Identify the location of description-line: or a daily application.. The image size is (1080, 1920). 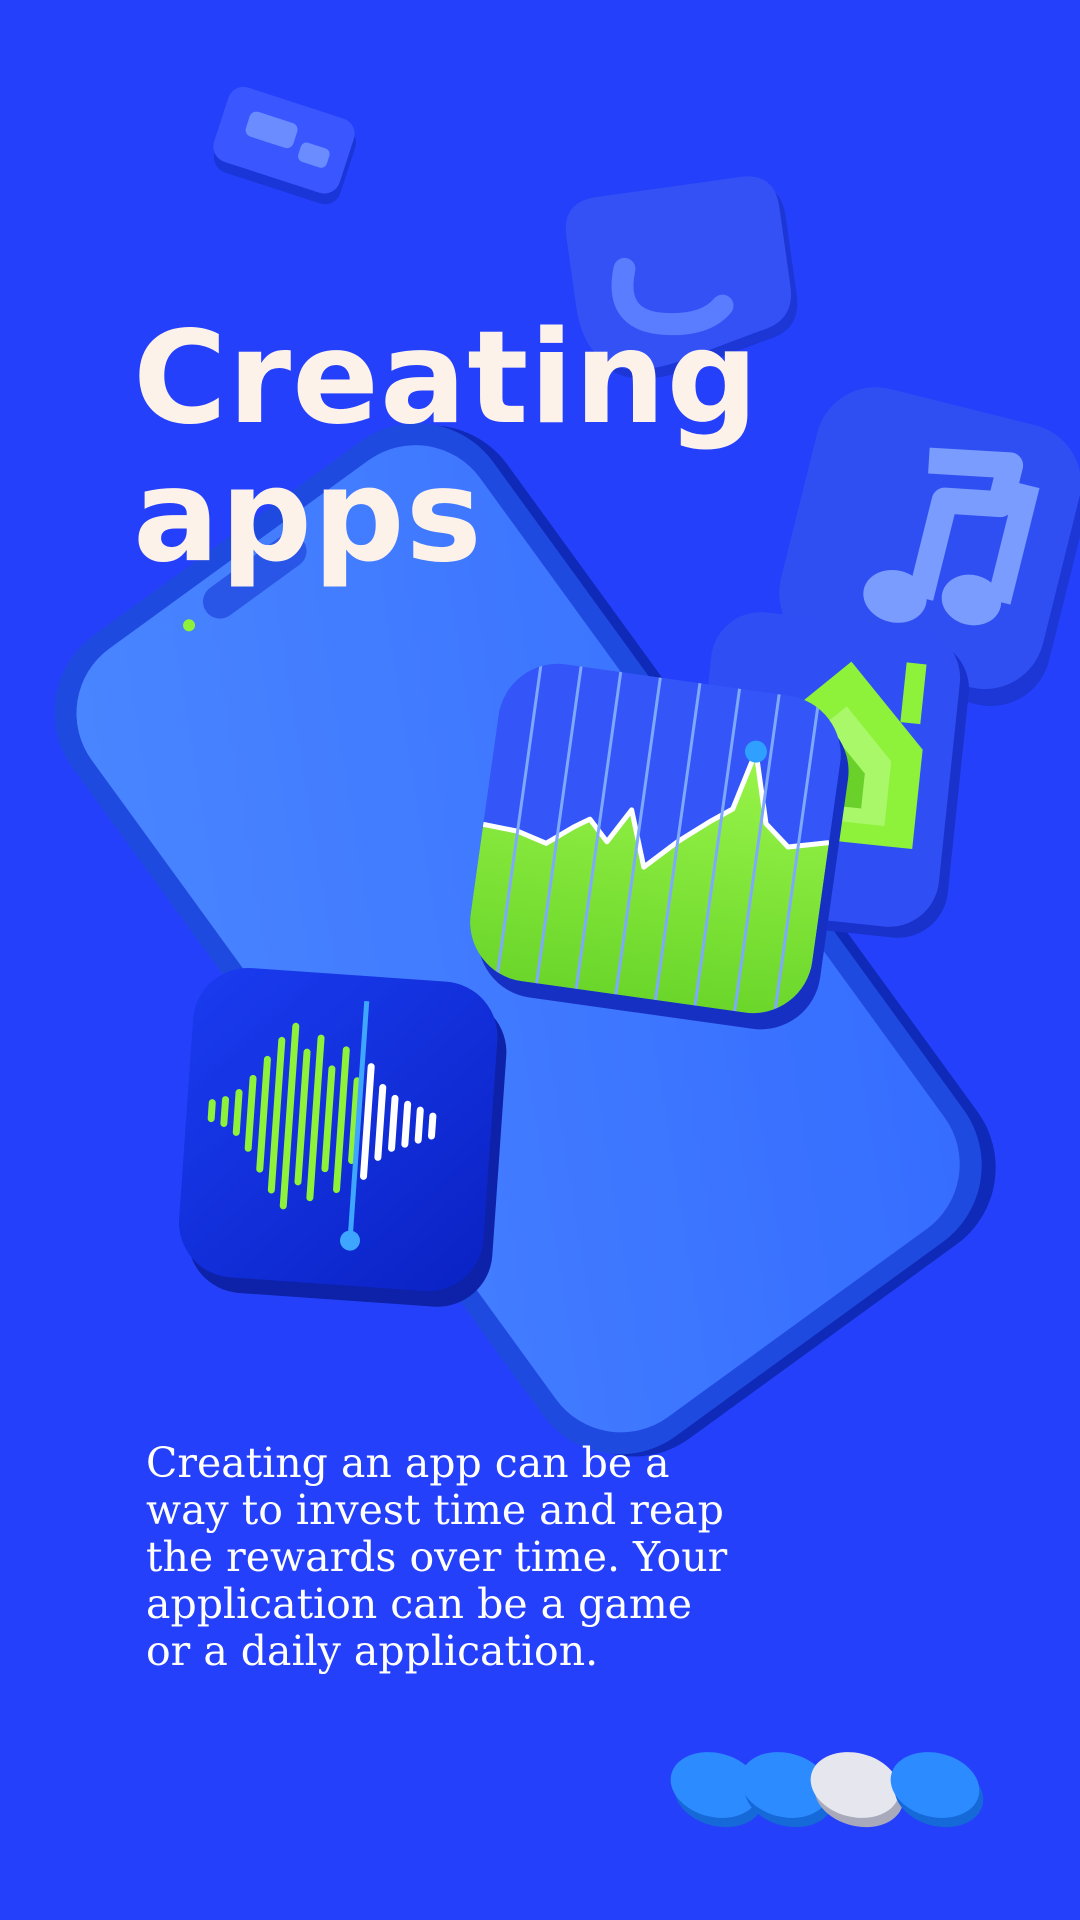
(372, 1651).